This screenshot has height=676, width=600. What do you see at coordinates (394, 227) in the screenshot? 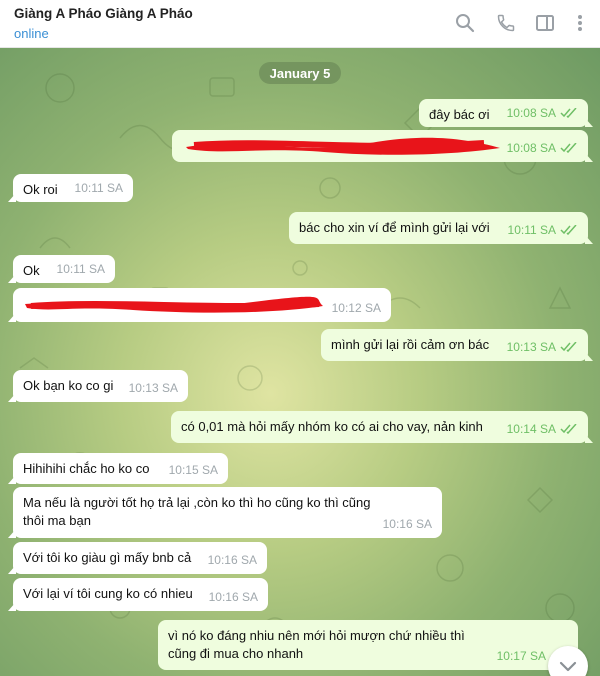
I see `message-text: bác cho xin ví để mình gửi lại với` at bounding box center [394, 227].